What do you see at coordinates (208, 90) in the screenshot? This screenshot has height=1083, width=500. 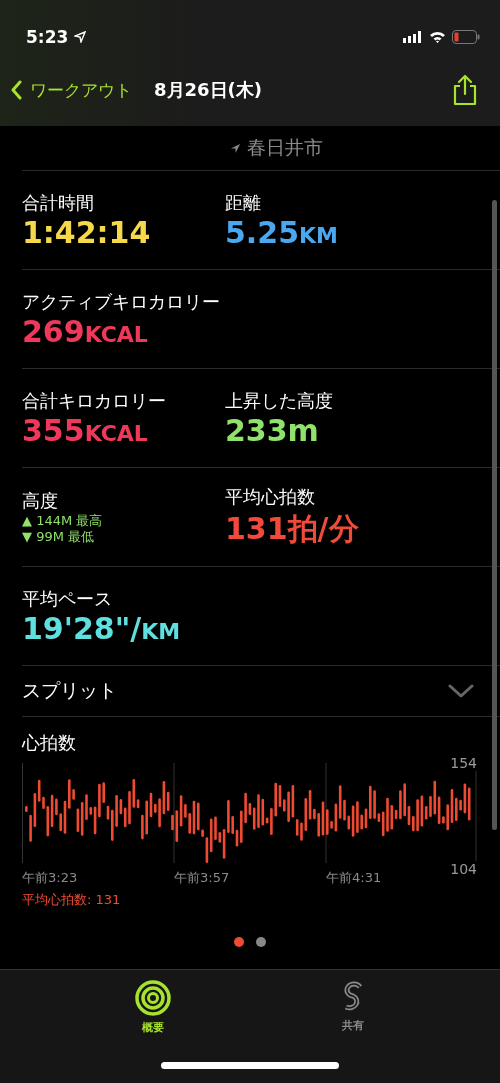 I see `nav-title: 8月26日(木)` at bounding box center [208, 90].